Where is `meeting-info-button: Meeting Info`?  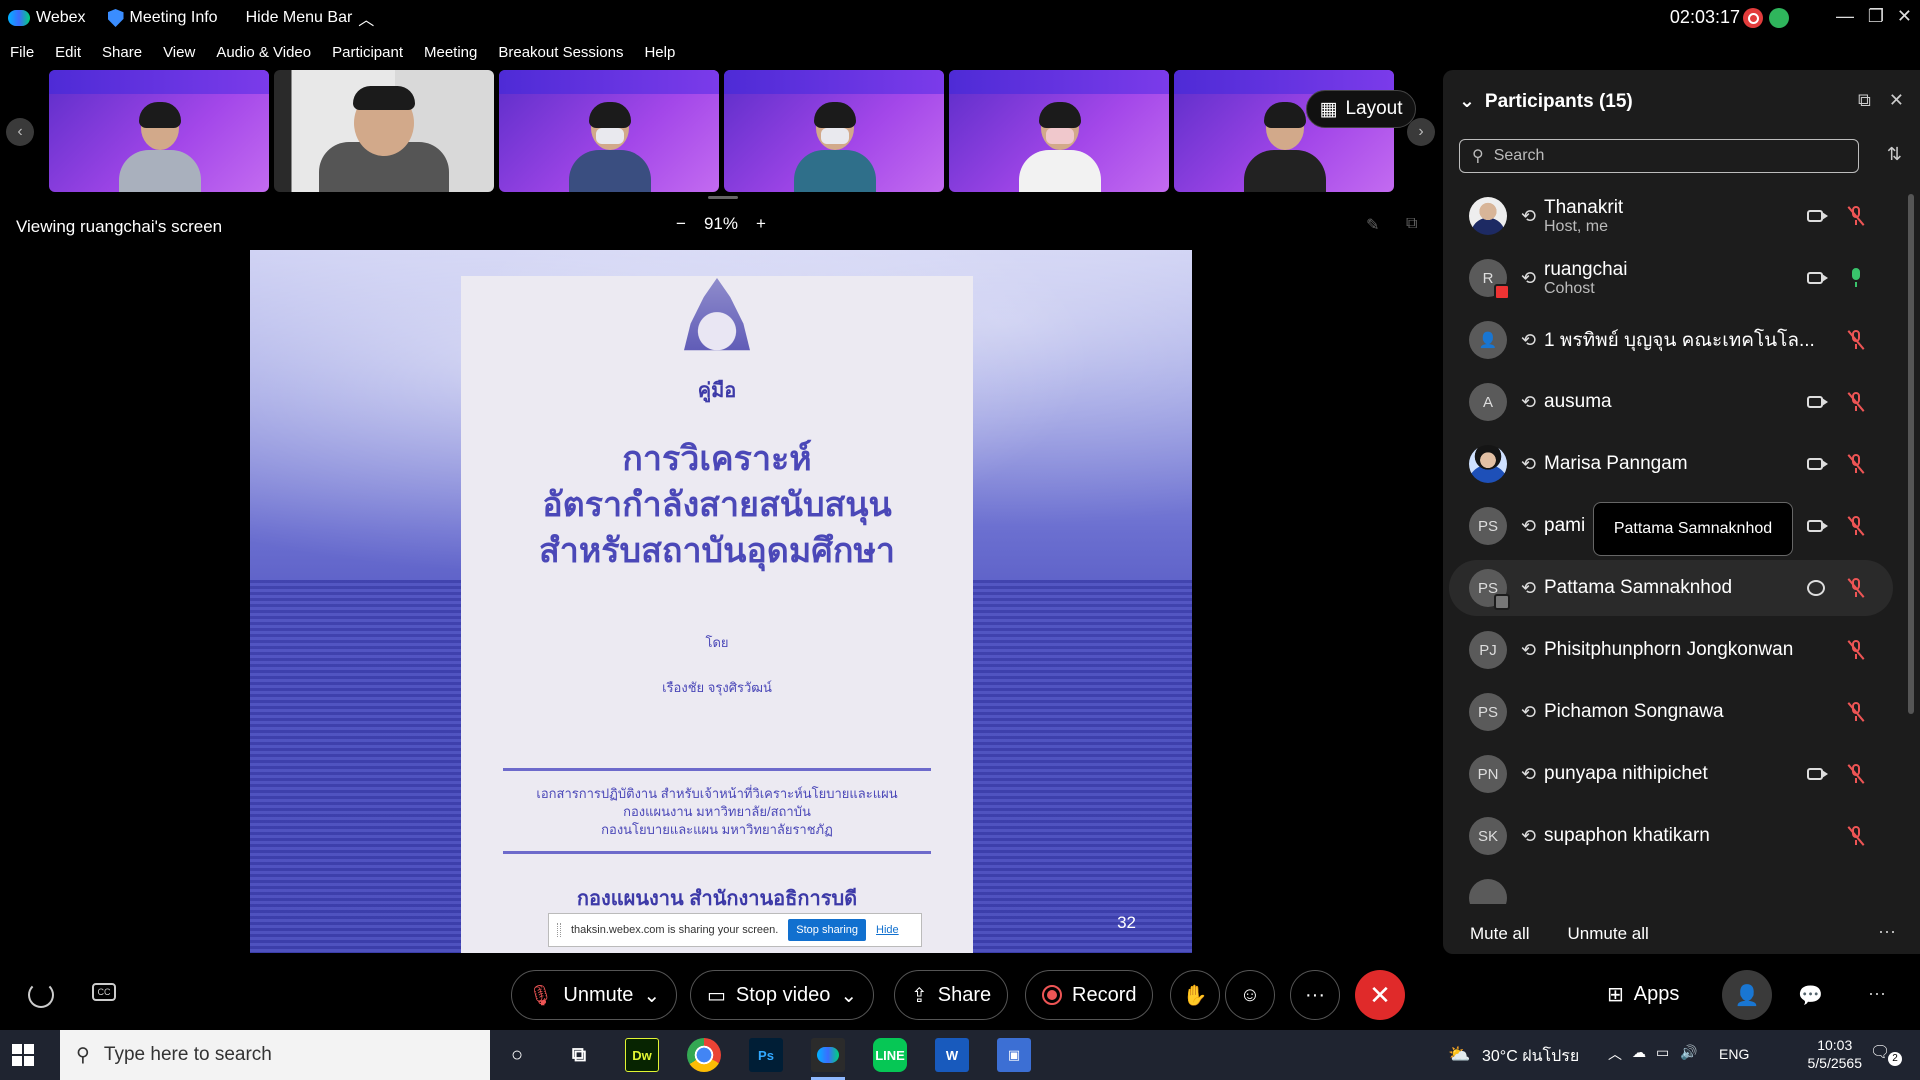
meeting-info-button: Meeting Info is located at coordinates (162, 18).